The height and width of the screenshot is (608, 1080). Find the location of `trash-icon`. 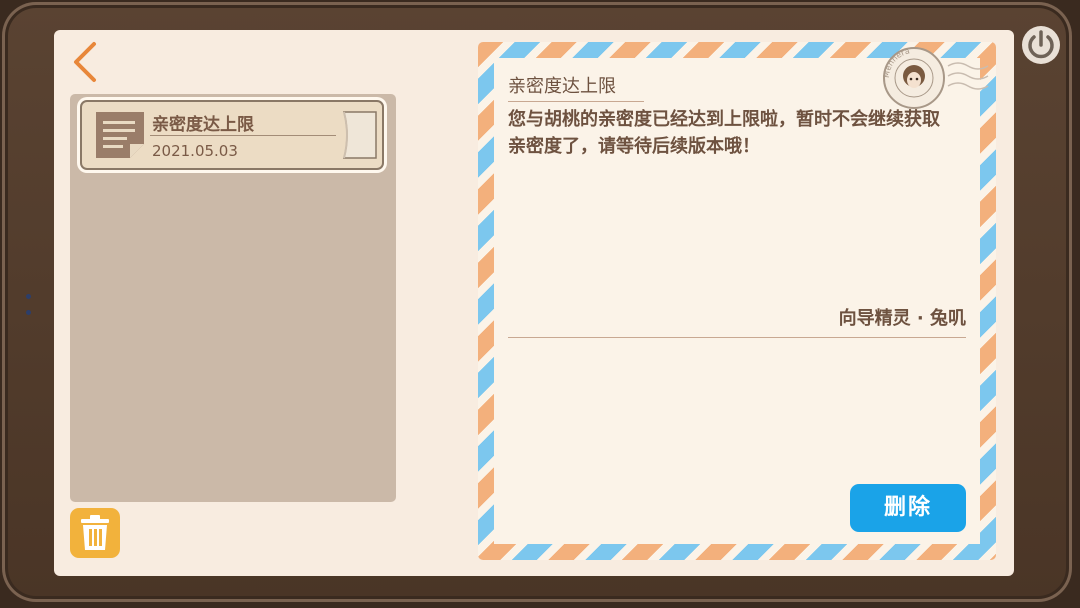

trash-icon is located at coordinates (95, 532).